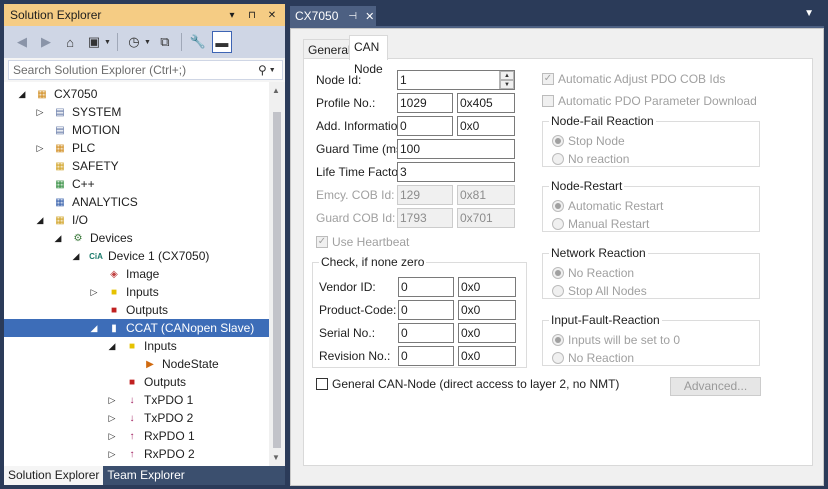 The height and width of the screenshot is (489, 828). What do you see at coordinates (145, 475) in the screenshot?
I see `tab-team-explorer: Team Explorer` at bounding box center [145, 475].